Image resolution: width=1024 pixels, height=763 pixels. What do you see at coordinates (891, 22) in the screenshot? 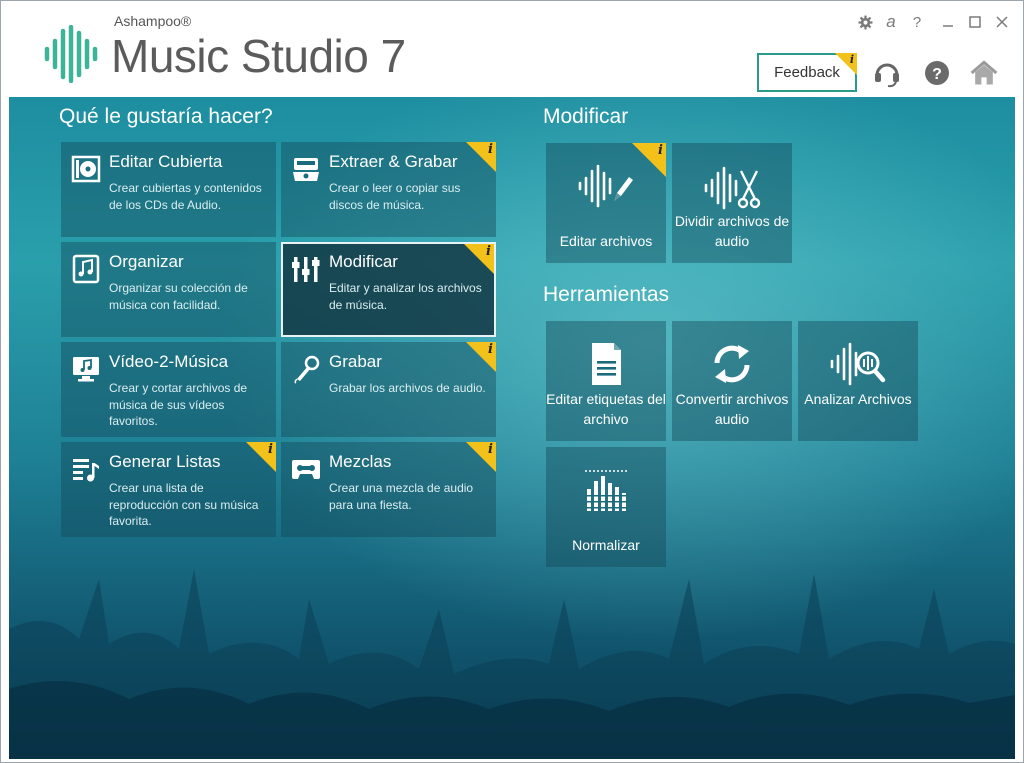
I see `language-icon: a` at bounding box center [891, 22].